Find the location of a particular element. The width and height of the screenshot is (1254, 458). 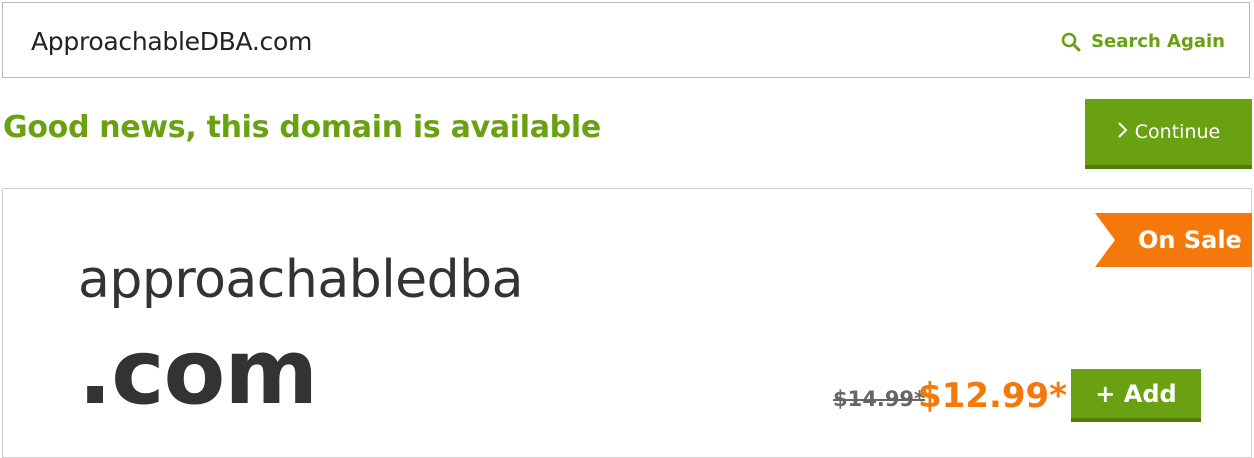

old-price: $14.99* is located at coordinates (879, 399).